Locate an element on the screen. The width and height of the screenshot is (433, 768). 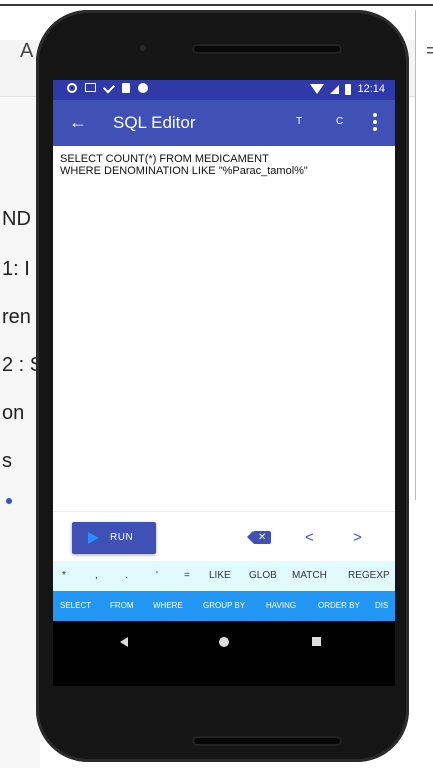
symbol-button: , is located at coordinates (96, 575).